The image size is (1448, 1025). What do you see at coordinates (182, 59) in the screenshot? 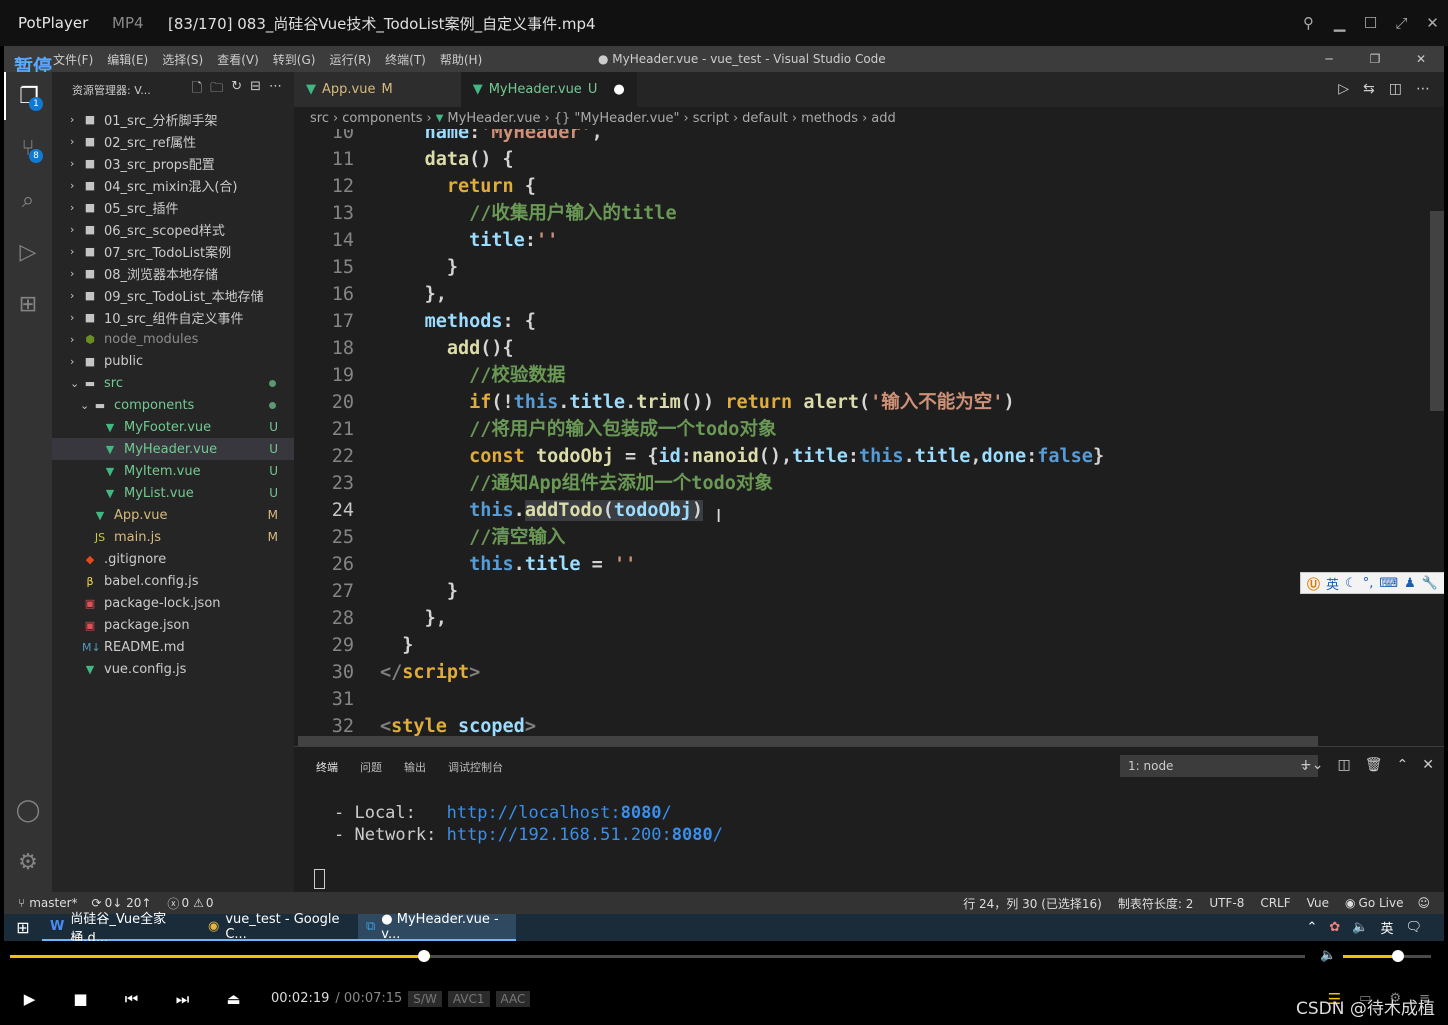
I see `menu-item: 选择(S)` at bounding box center [182, 59].